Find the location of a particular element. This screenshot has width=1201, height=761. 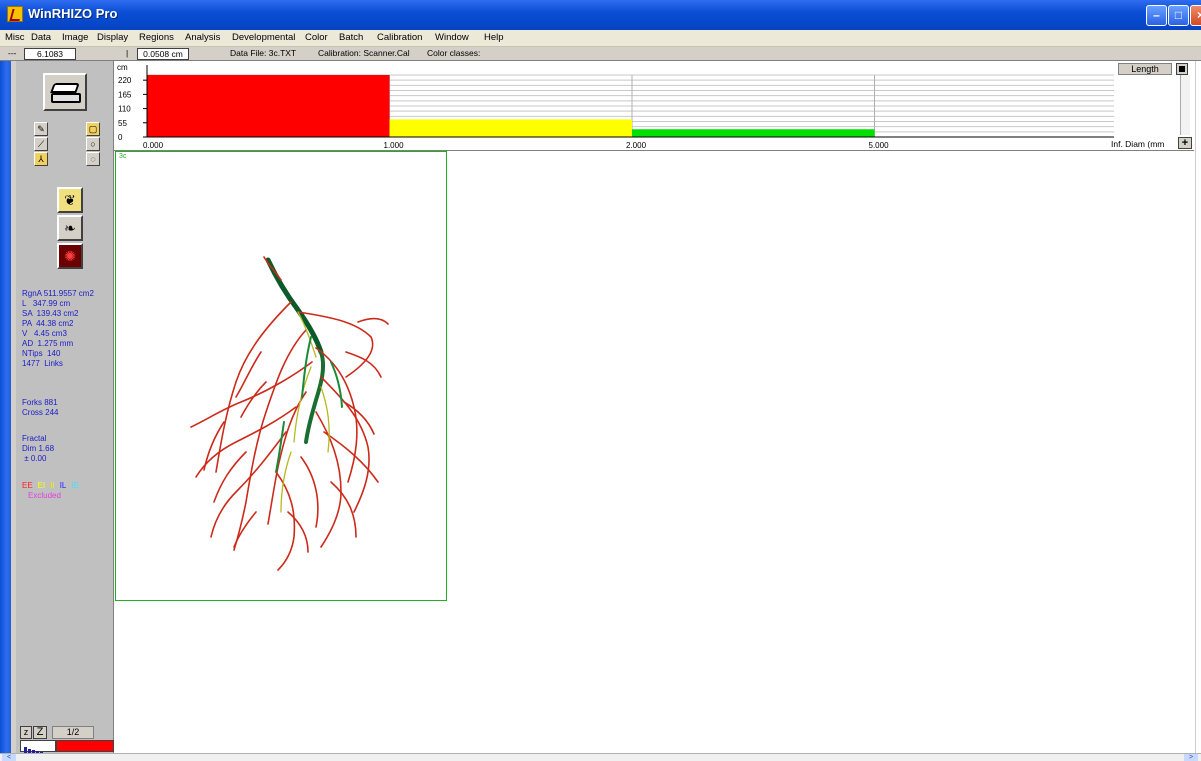

stat-fractal-dim: Dim 1.68 is located at coordinates (38, 448).